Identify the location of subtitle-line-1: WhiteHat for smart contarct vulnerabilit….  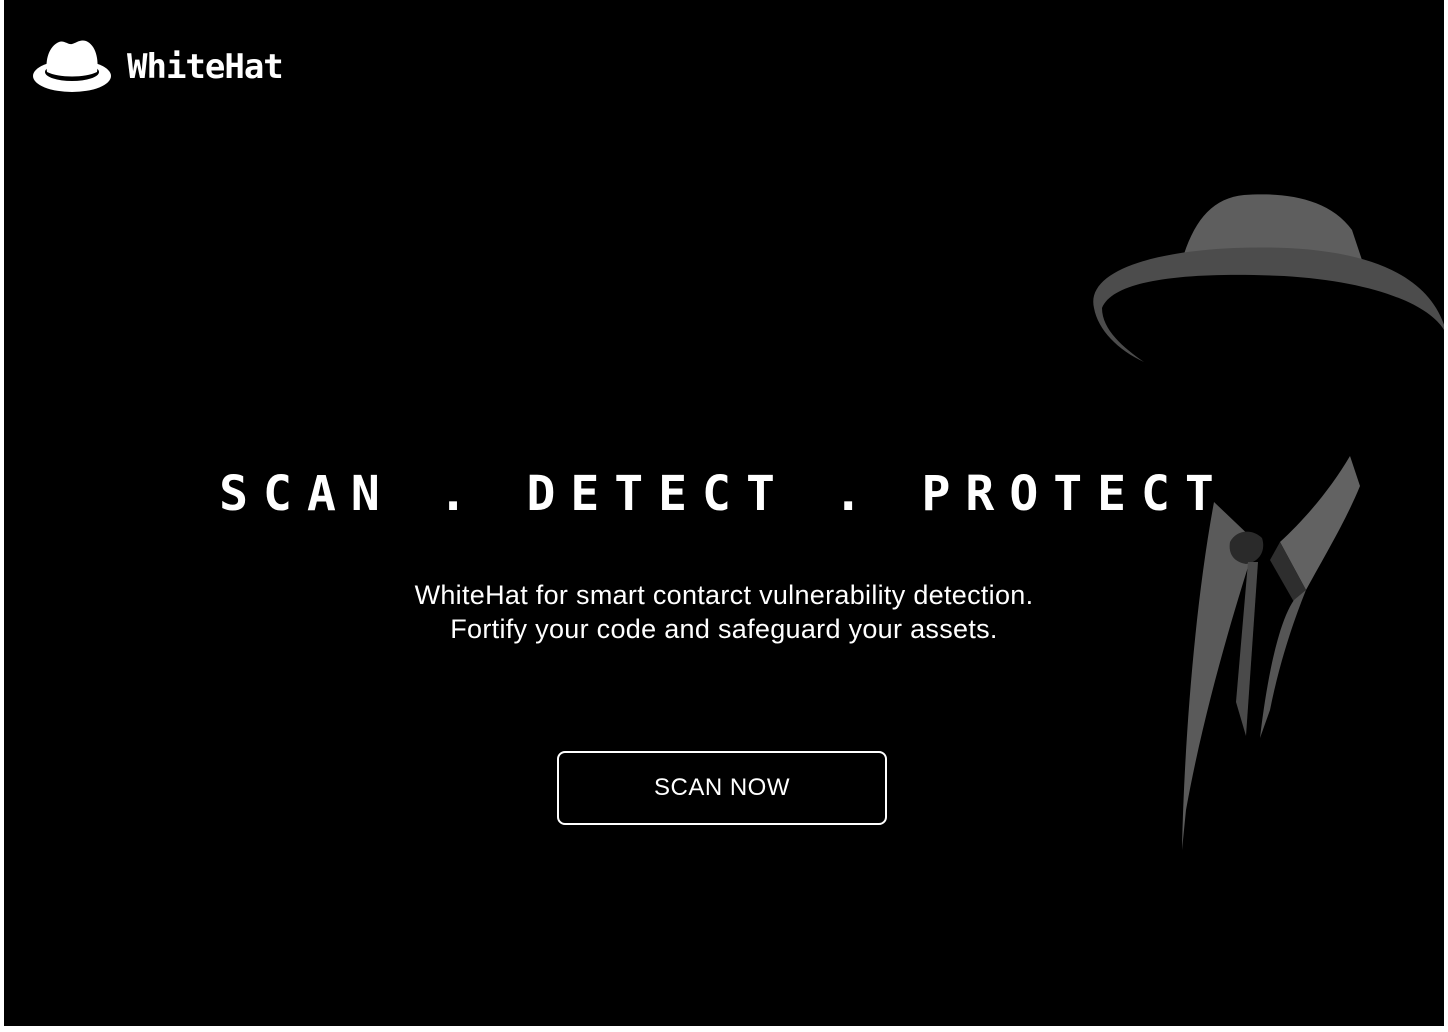
(724, 595).